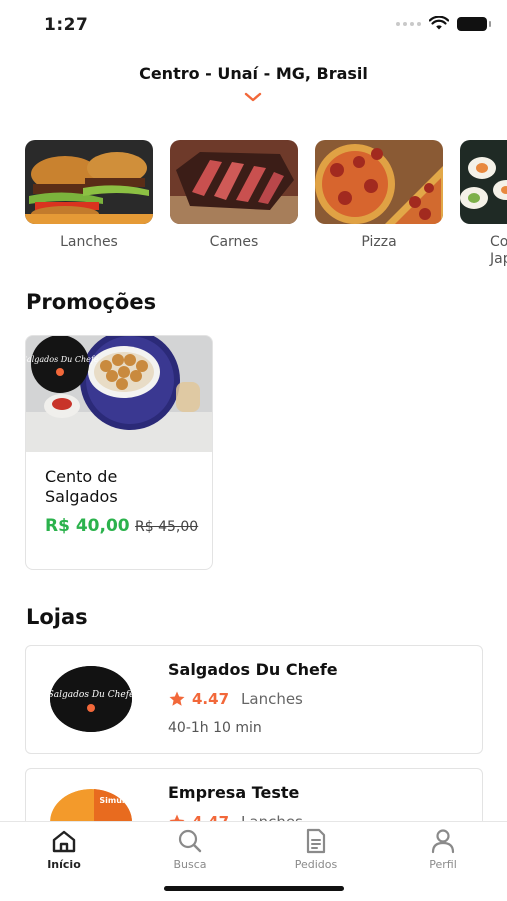 The height and width of the screenshot is (901, 507). I want to click on store-logo-text: Simul, so click(112, 800).